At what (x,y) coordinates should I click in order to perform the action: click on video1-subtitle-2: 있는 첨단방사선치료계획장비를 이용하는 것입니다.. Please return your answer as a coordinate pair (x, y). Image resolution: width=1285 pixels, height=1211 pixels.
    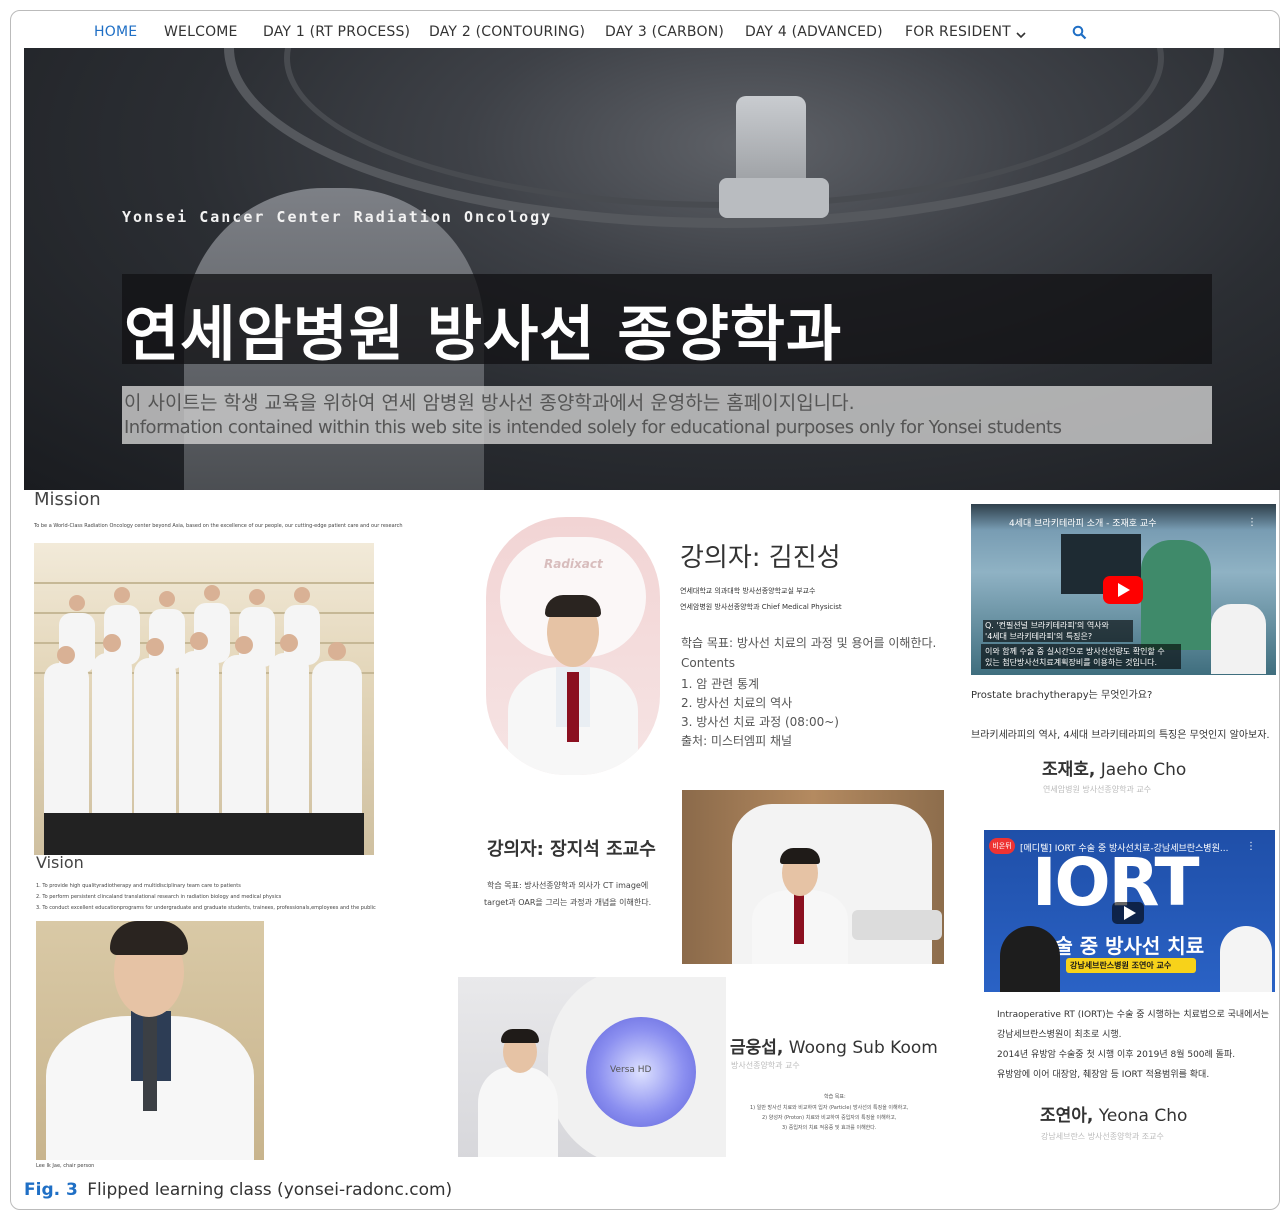
    Looking at the image, I should click on (1071, 662).